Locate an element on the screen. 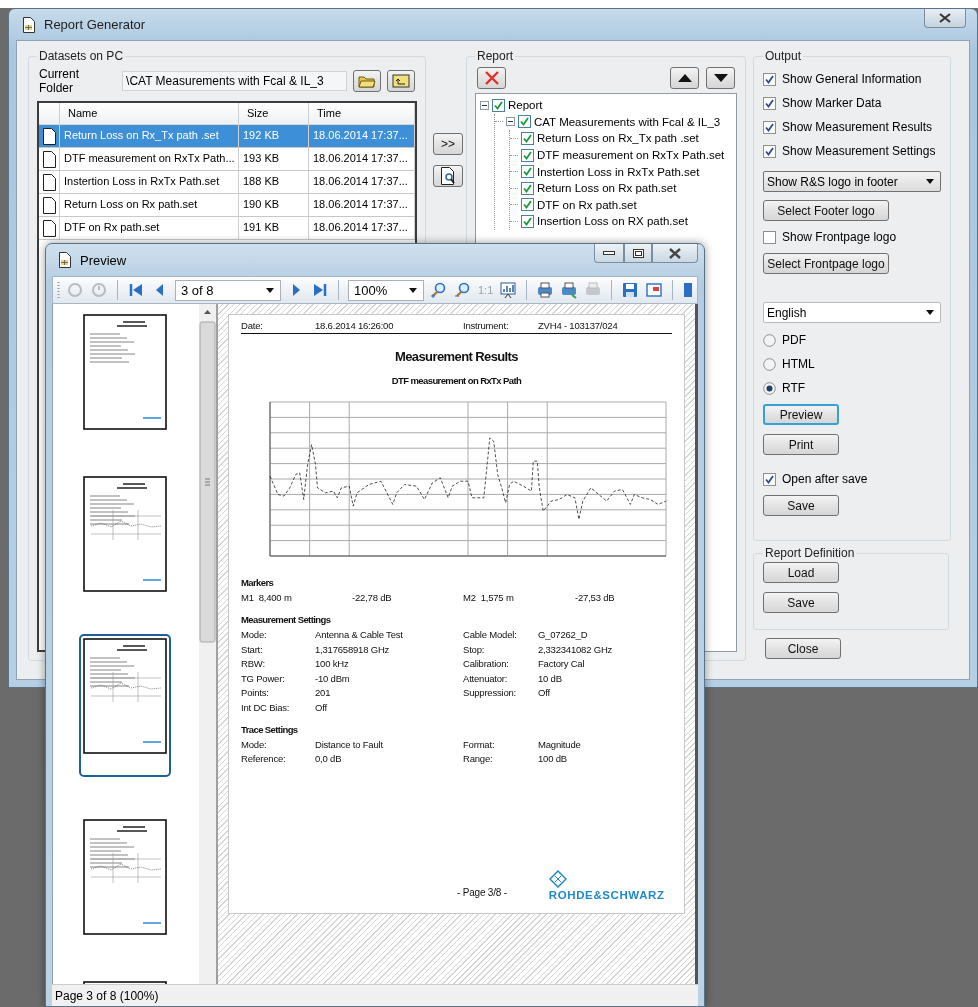 The width and height of the screenshot is (978, 1007). select-footer-logo-button: Select Footer logo is located at coordinates (826, 210).